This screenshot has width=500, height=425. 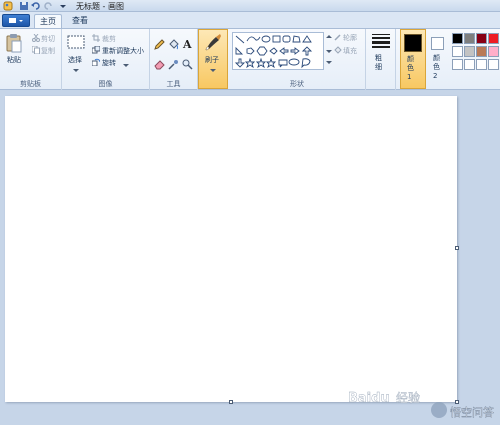 I want to click on copy-button: 复制, so click(x=48, y=51).